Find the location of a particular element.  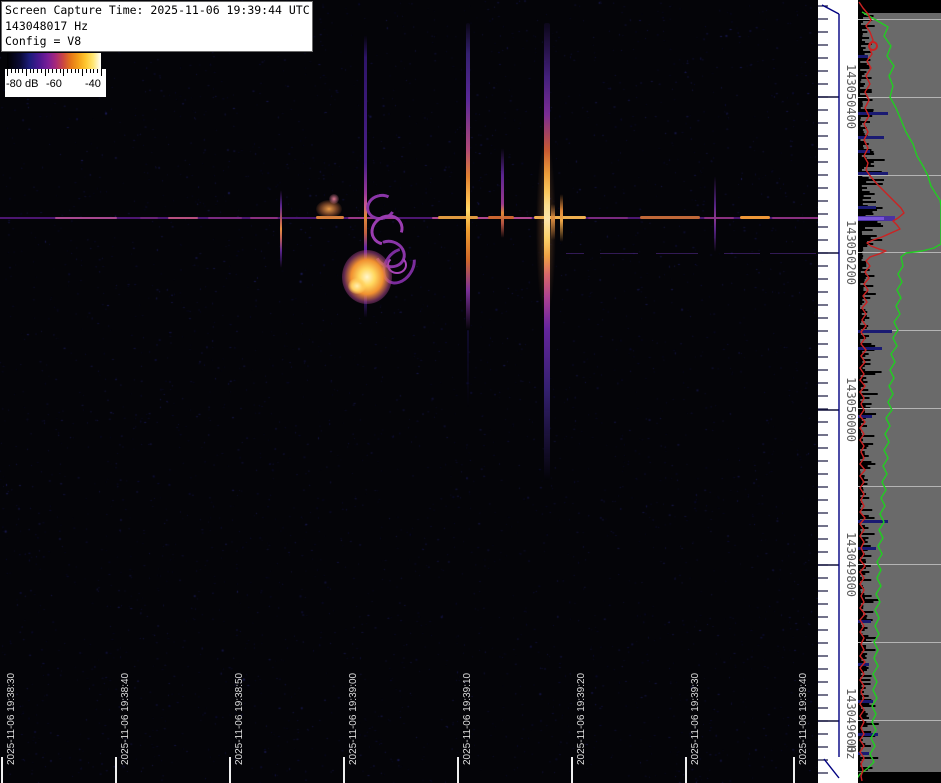

legend-label-minus60: -60 is located at coordinates (54, 84).